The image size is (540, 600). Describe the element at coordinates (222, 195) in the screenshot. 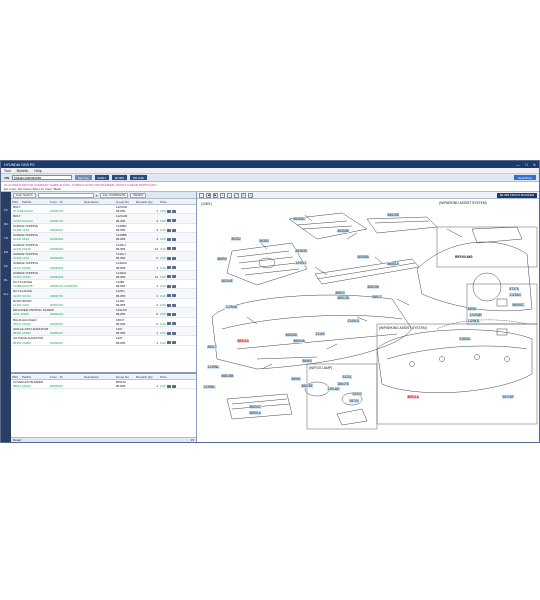

I see `zoom-in-icon: +` at that location.